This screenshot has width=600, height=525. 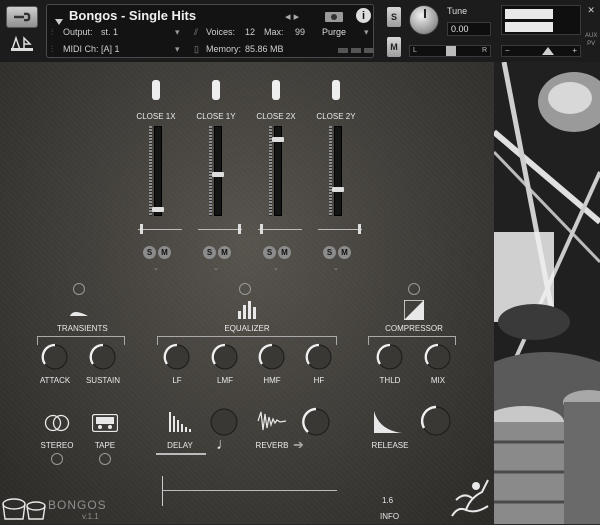 I want to click on stereo-toggle, so click(x=57, y=459).